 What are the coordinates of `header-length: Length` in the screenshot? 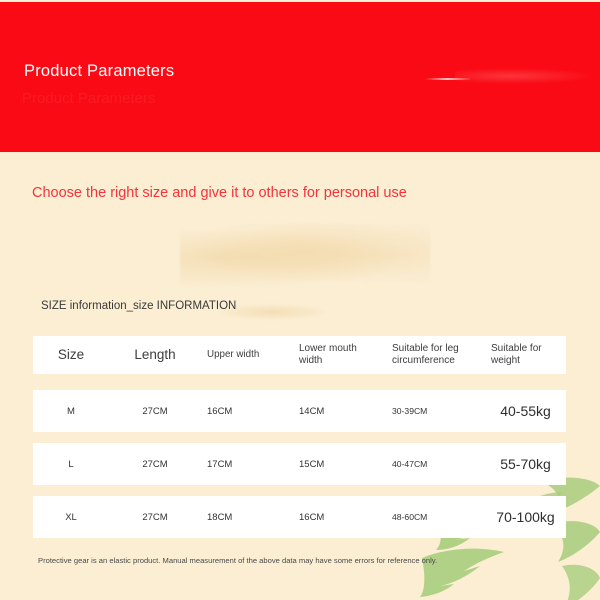 It's located at (155, 355).